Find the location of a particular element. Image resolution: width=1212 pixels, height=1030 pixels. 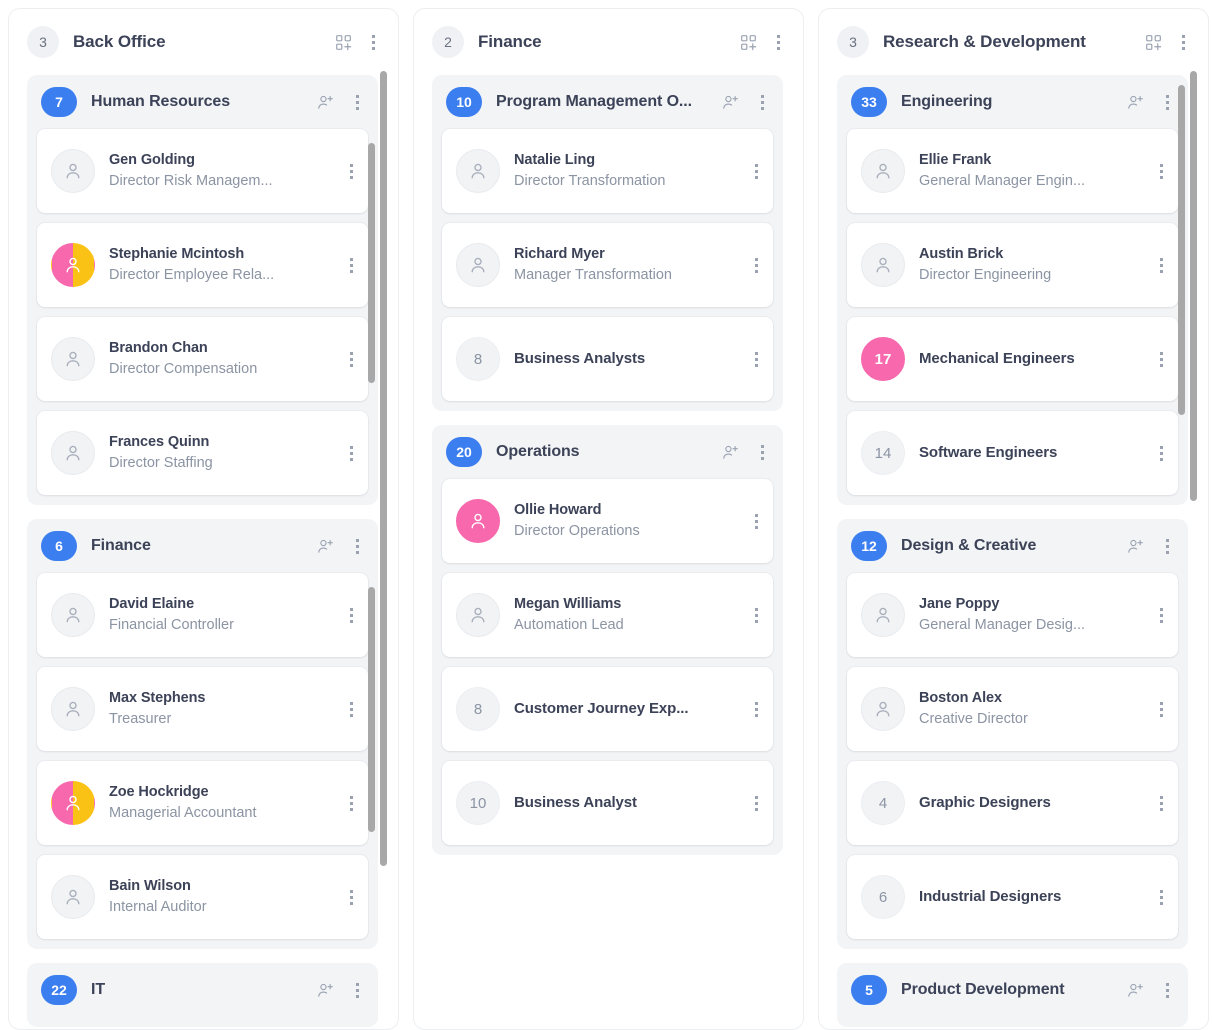

role-name: Software Engineers is located at coordinates (988, 452).